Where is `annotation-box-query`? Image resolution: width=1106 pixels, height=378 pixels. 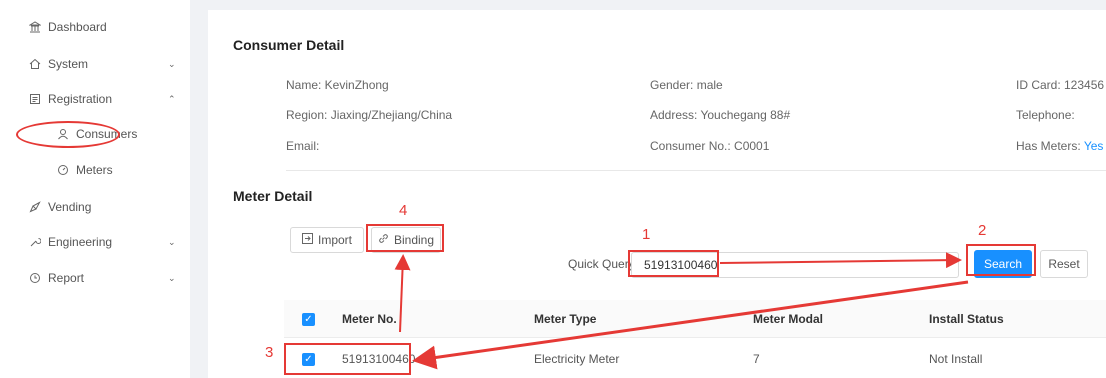
annotation-box-query is located at coordinates (673, 263).